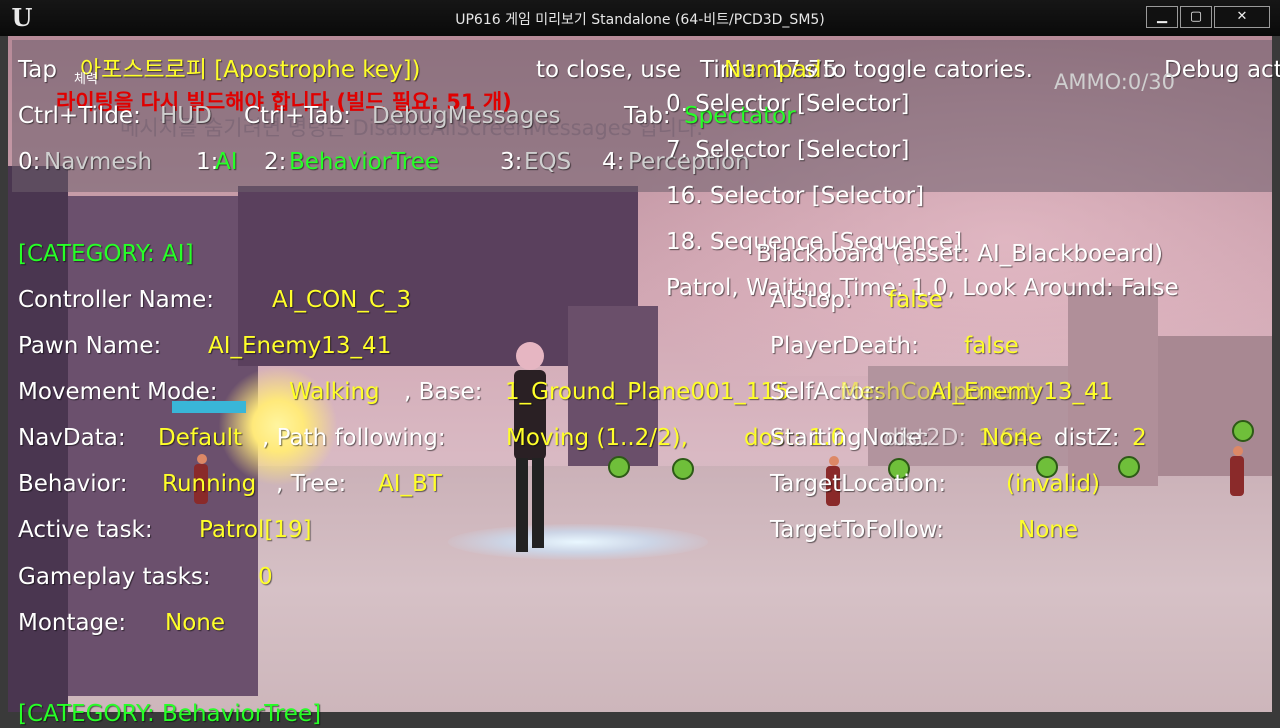  What do you see at coordinates (858, 484) in the screenshot?
I see `targetlocation-label: TargetLocation:` at bounding box center [858, 484].